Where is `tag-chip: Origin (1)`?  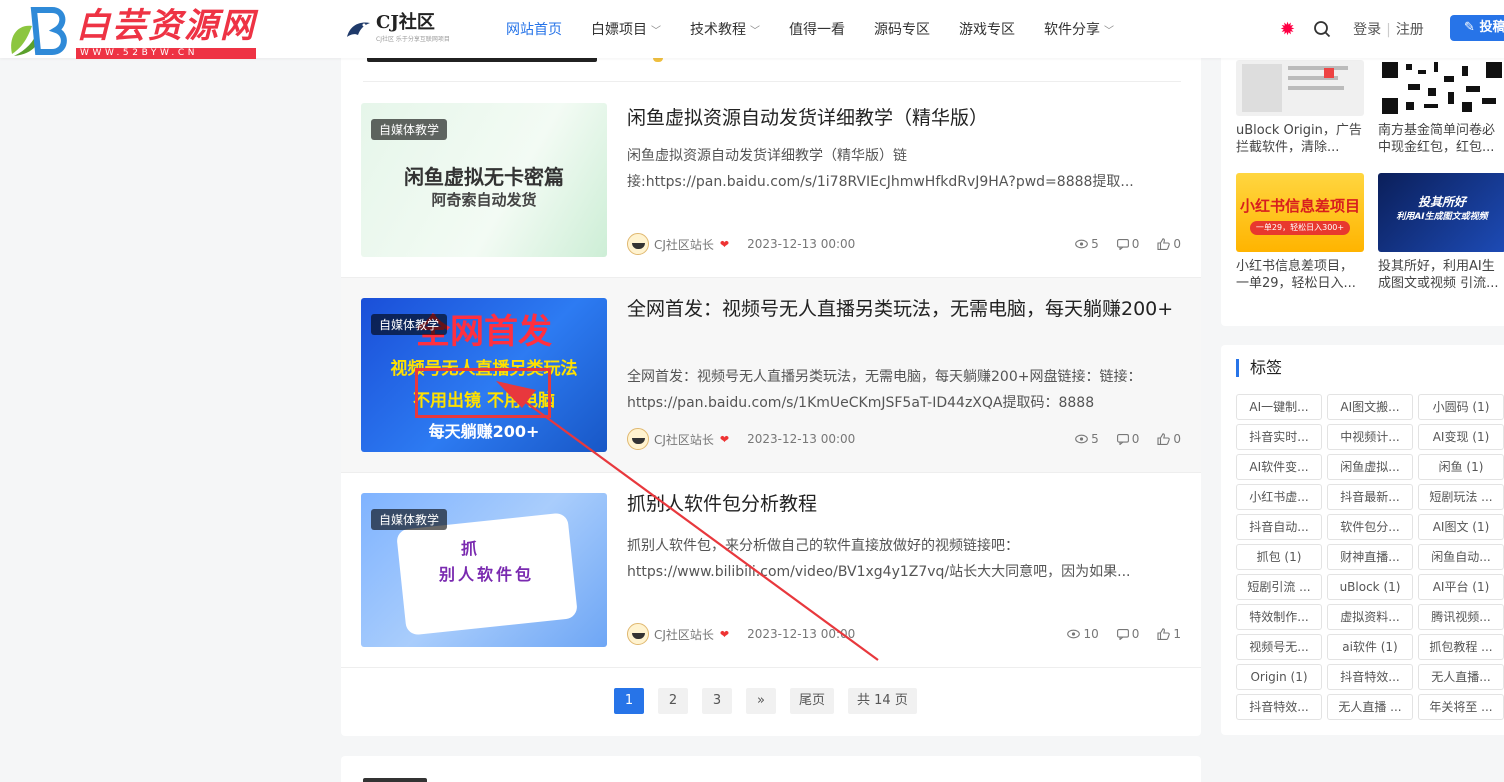
tag-chip: Origin (1) is located at coordinates (1279, 677).